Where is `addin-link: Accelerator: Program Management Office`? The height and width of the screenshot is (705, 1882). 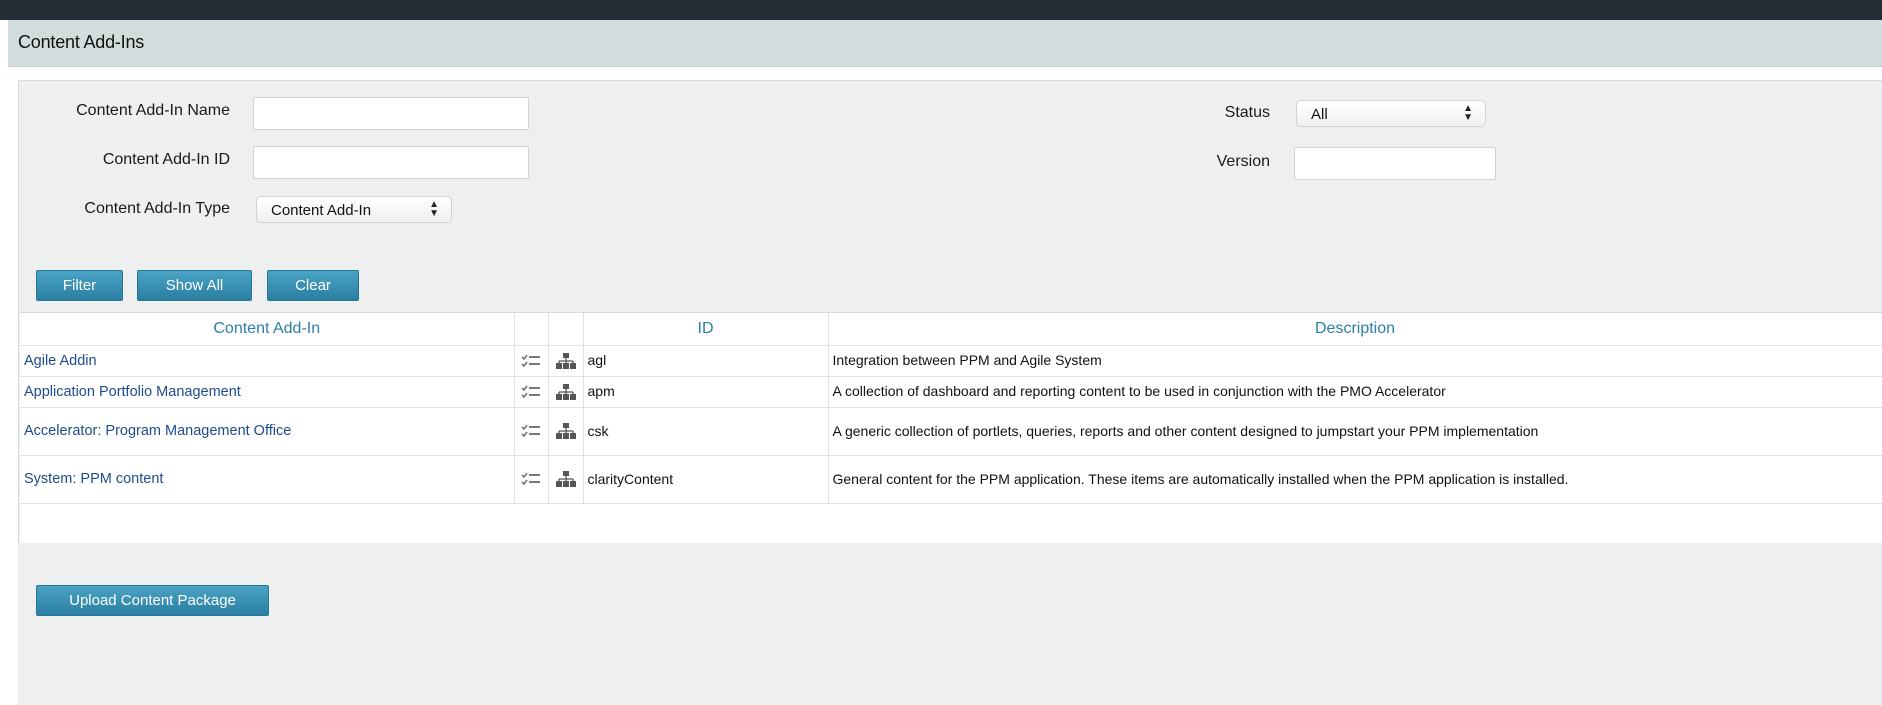
addin-link: Accelerator: Program Management Office is located at coordinates (157, 431).